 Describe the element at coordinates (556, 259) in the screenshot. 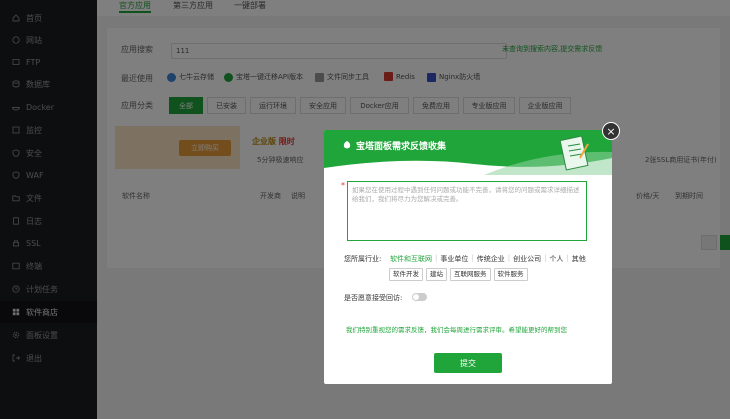

I see `industry-option: 个人` at that location.